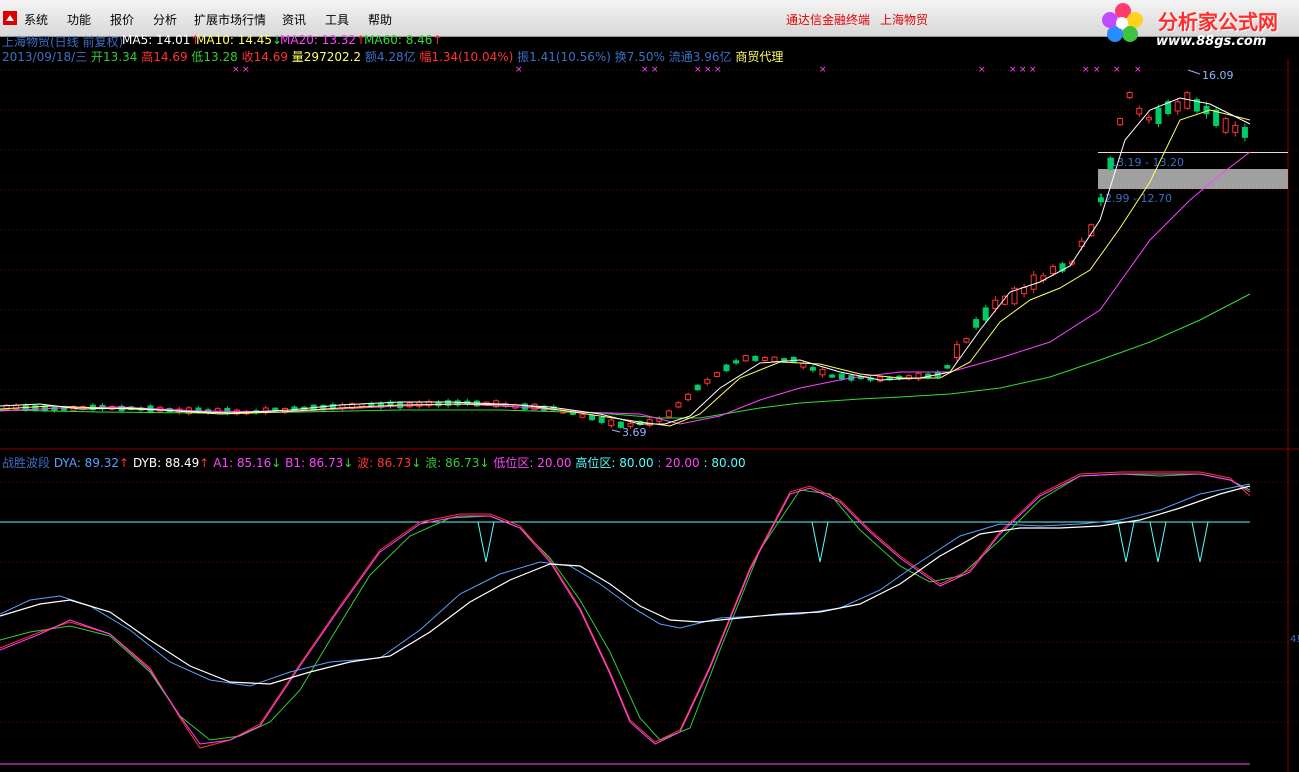 This screenshot has width=1299, height=772. What do you see at coordinates (230, 19) in the screenshot?
I see `menu-extended-market: 扩展市场行情` at bounding box center [230, 19].